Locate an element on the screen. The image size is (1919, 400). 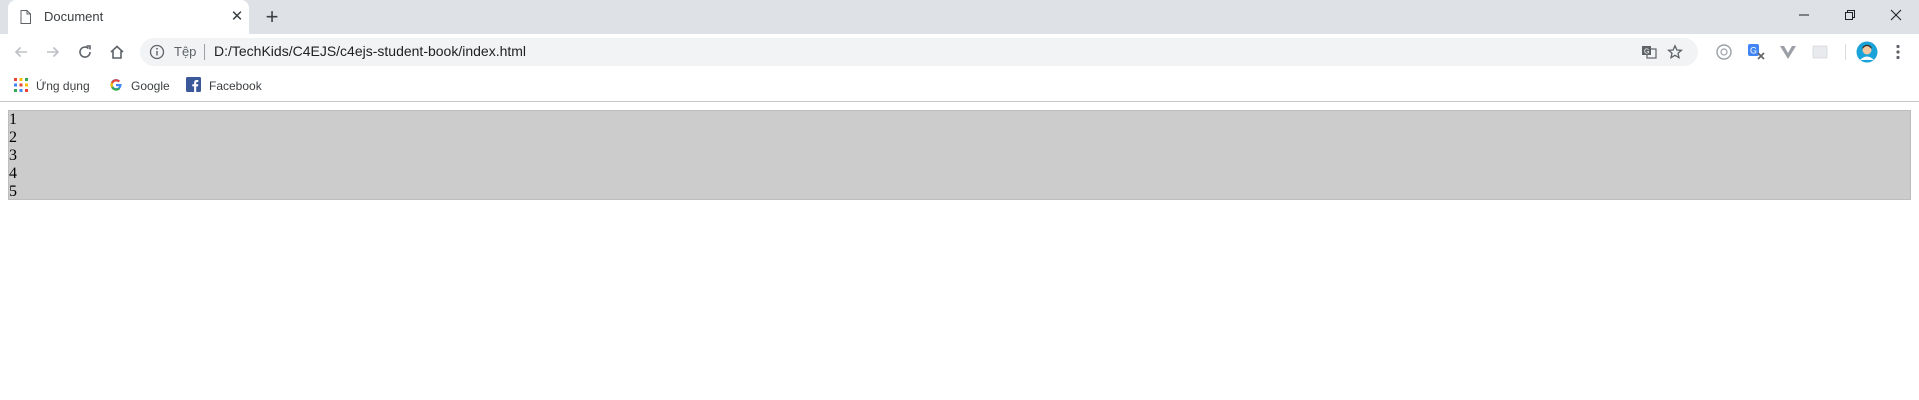
translate-icon: G is located at coordinates (1649, 52).